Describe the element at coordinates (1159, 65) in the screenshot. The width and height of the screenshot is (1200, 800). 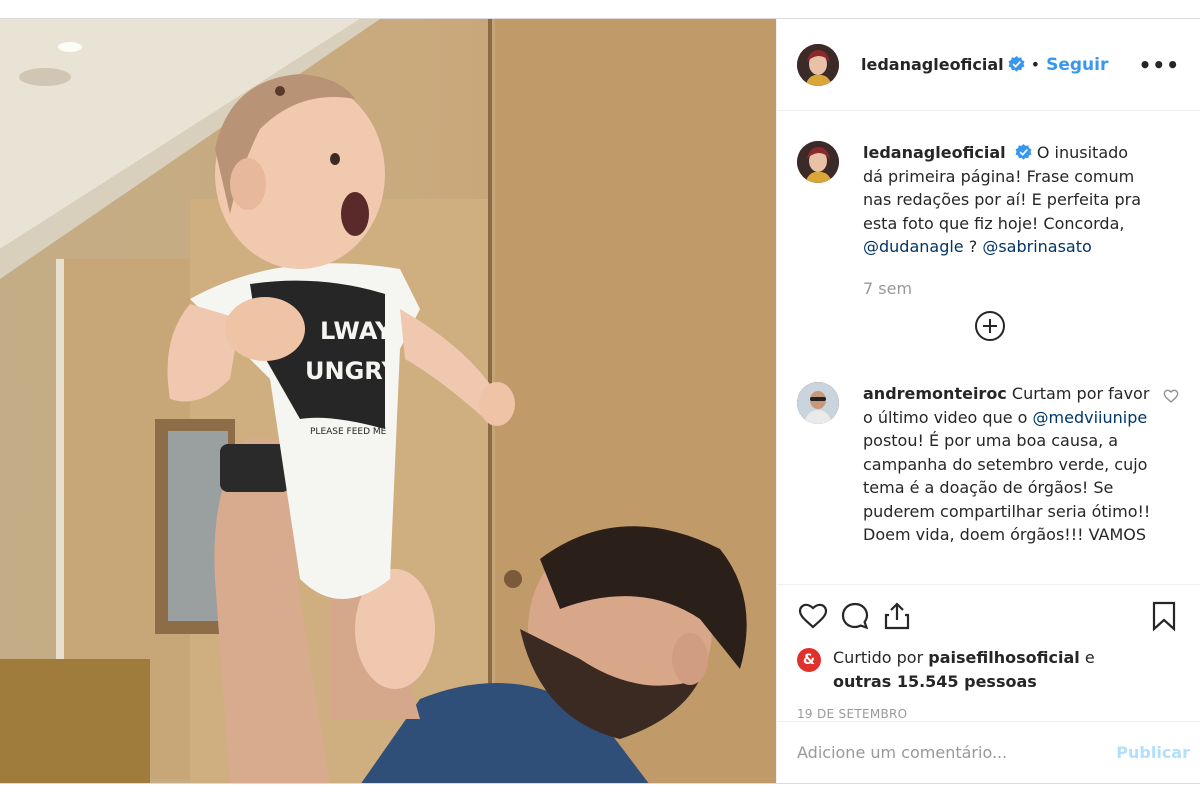
I see `more-options-icon: •••` at that location.